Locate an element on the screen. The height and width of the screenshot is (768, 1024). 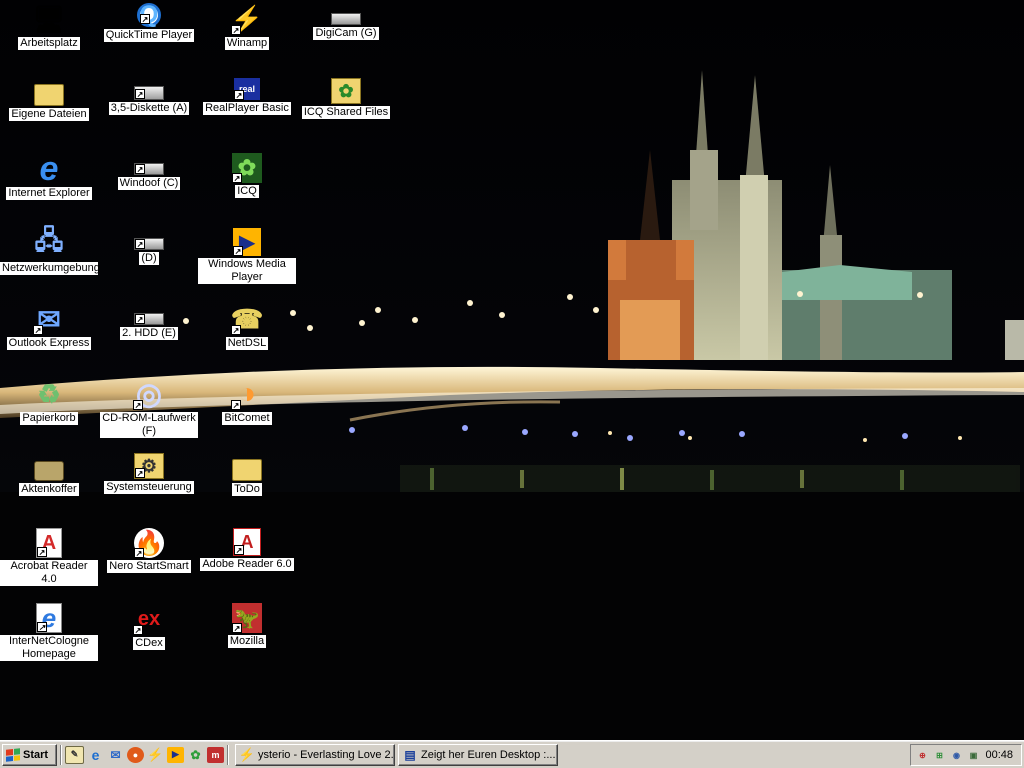
desktop-icon: ✿ ICQ Shared Files is located at coordinates (346, 98).